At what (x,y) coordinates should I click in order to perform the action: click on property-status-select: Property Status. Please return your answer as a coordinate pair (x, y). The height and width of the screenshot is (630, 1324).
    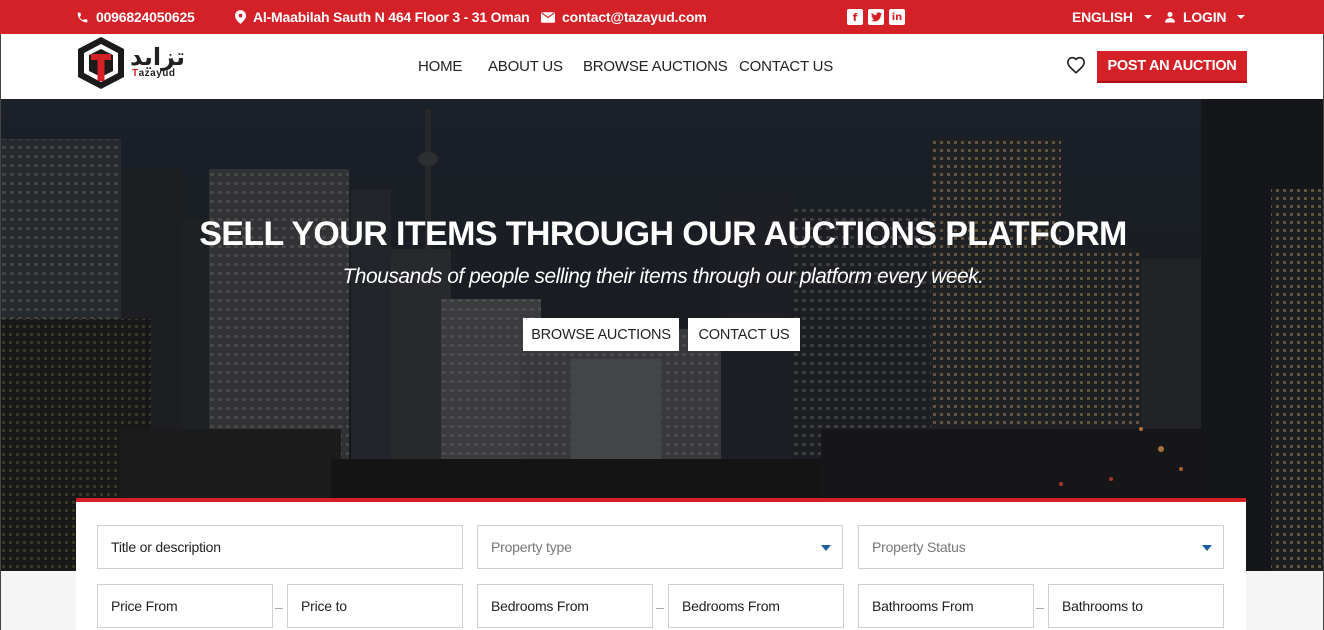
    Looking at the image, I should click on (1041, 547).